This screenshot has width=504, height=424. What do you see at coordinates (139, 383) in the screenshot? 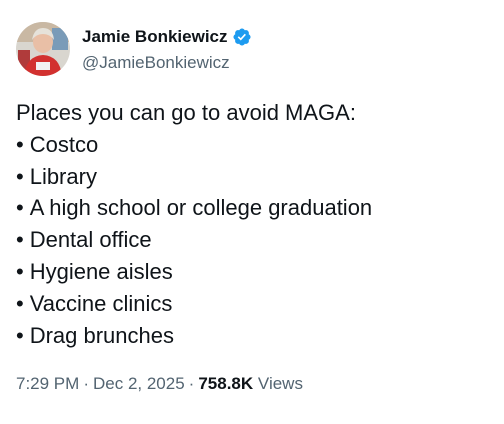
I see `tweet-date: Dec 2, 2025` at bounding box center [139, 383].